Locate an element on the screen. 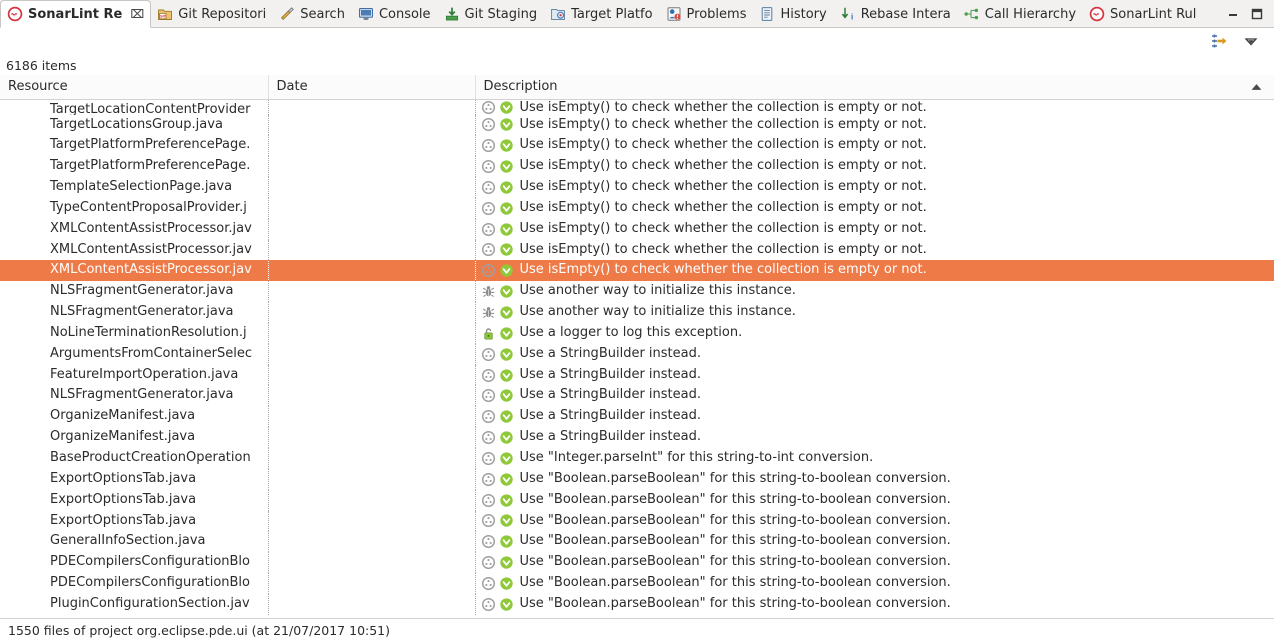  view-tab-problems: Problems is located at coordinates (707, 14).